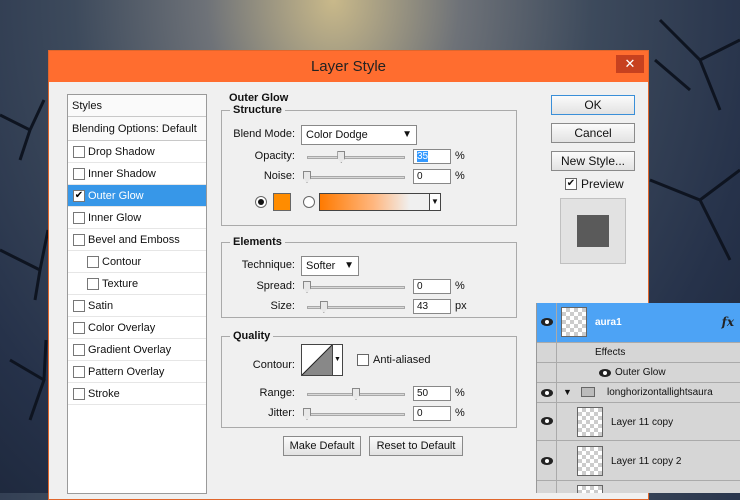 Image resolution: width=740 pixels, height=500 pixels. I want to click on range-slider, so click(356, 394).